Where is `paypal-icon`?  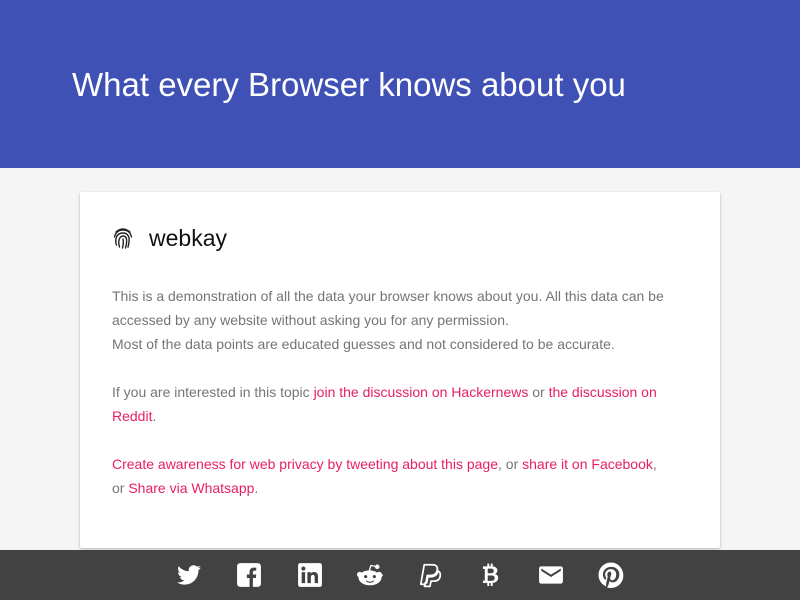
paypal-icon is located at coordinates (430, 575).